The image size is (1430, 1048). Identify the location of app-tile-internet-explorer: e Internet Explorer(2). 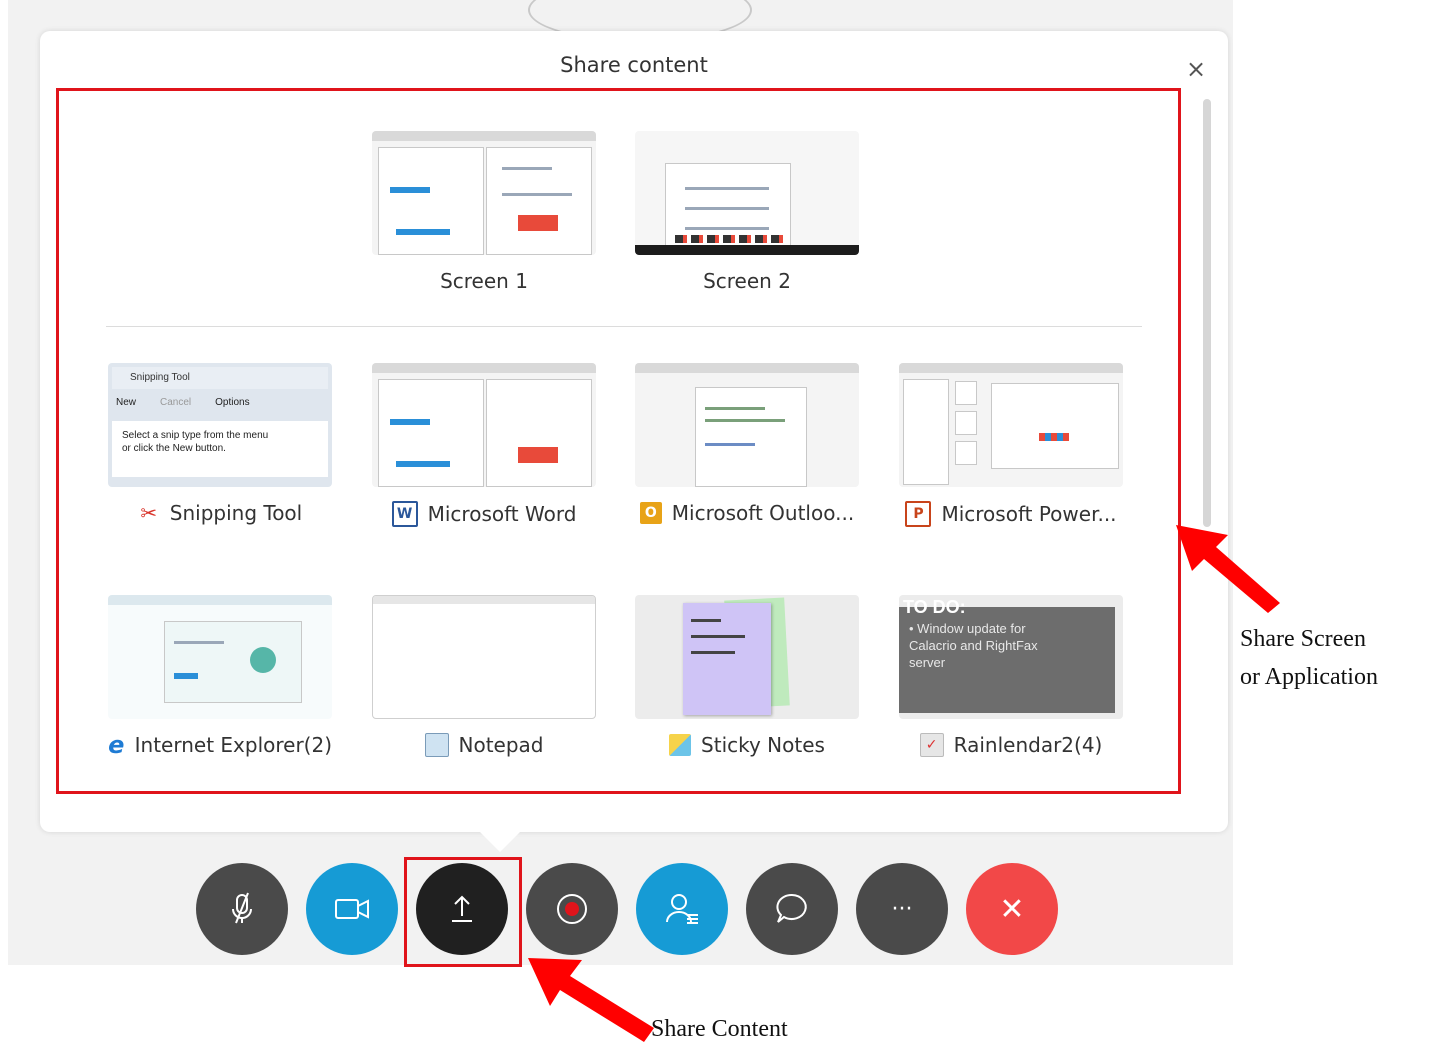
(220, 677).